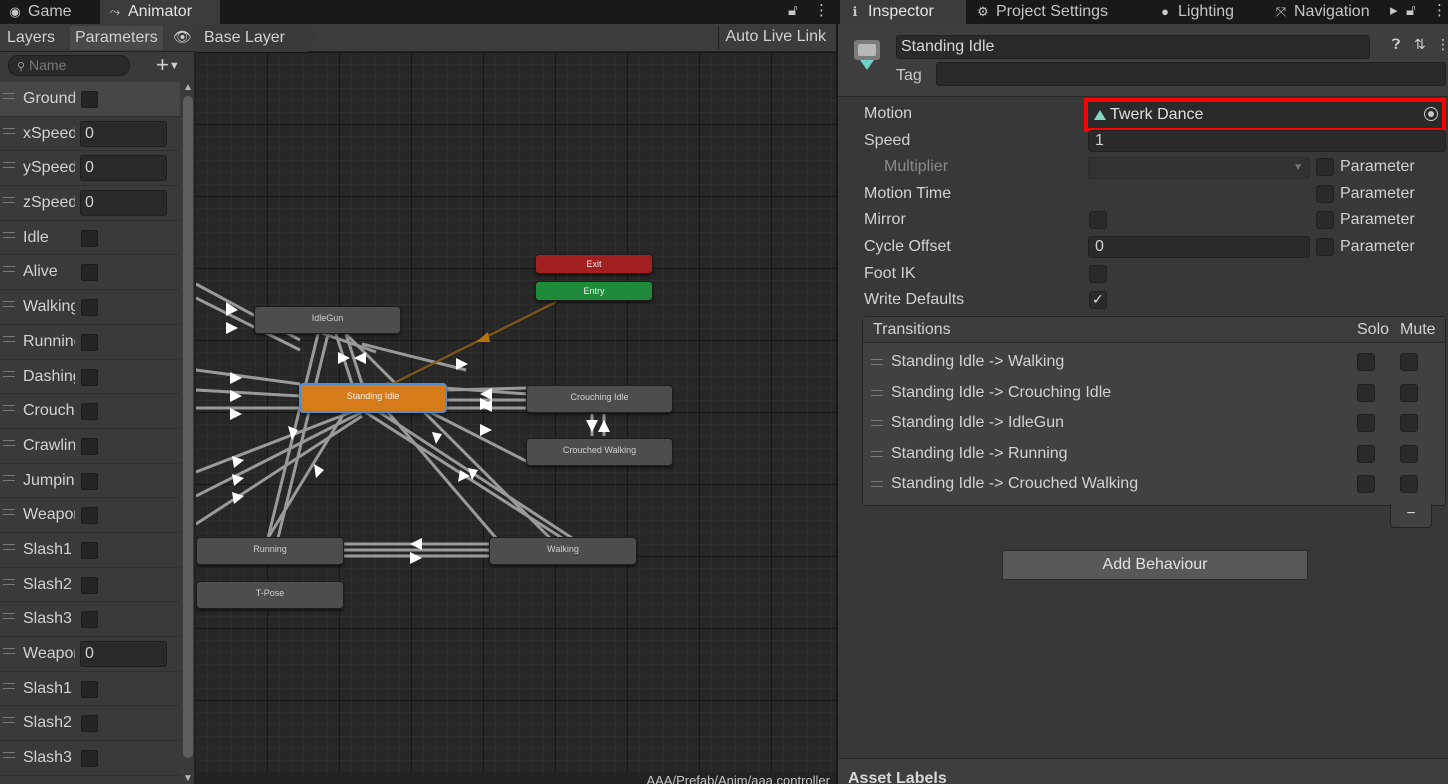 Image resolution: width=1448 pixels, height=784 pixels. What do you see at coordinates (49, 411) in the screenshot?
I see `parameter-name: Crouching` at bounding box center [49, 411].